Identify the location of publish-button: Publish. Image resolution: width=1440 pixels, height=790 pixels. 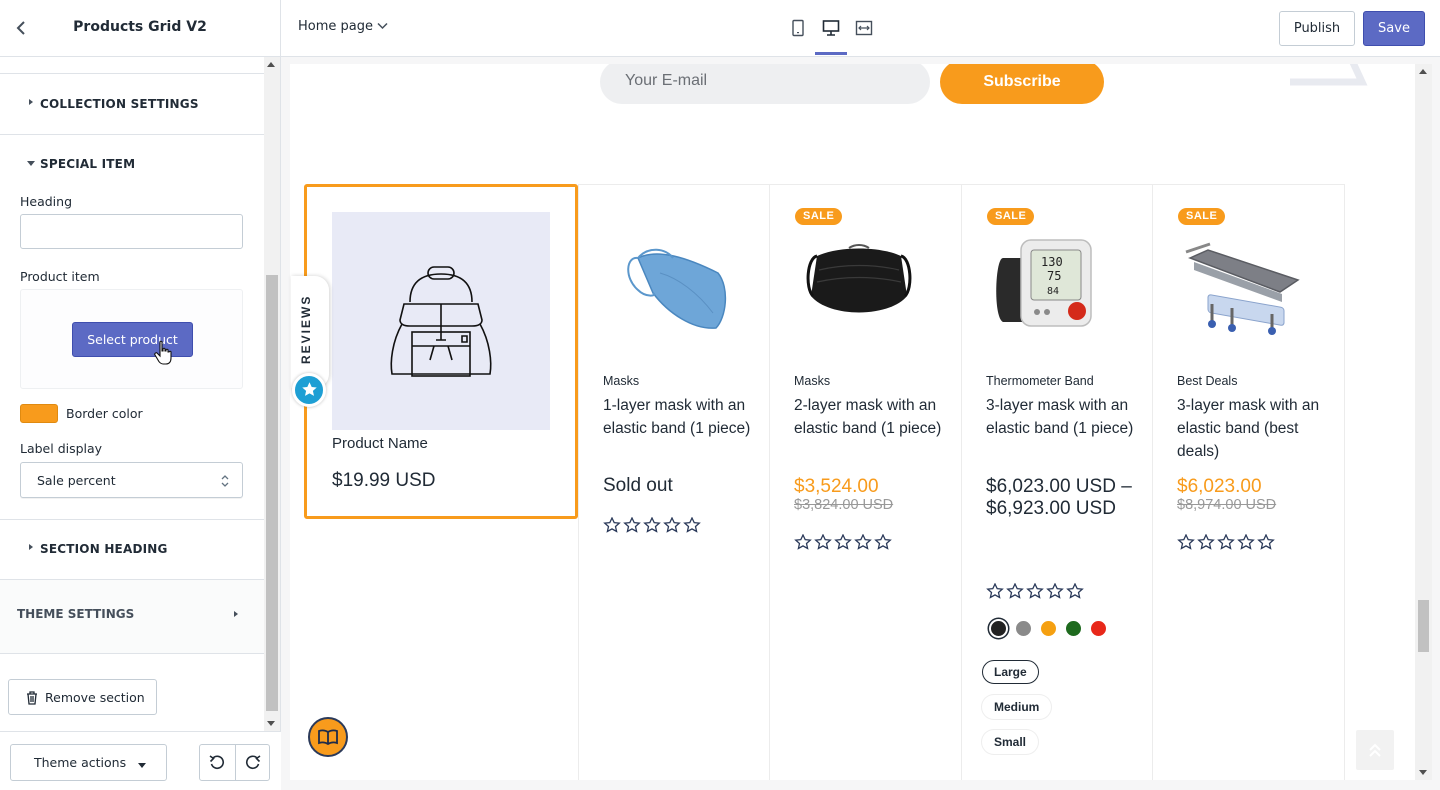
(1317, 28).